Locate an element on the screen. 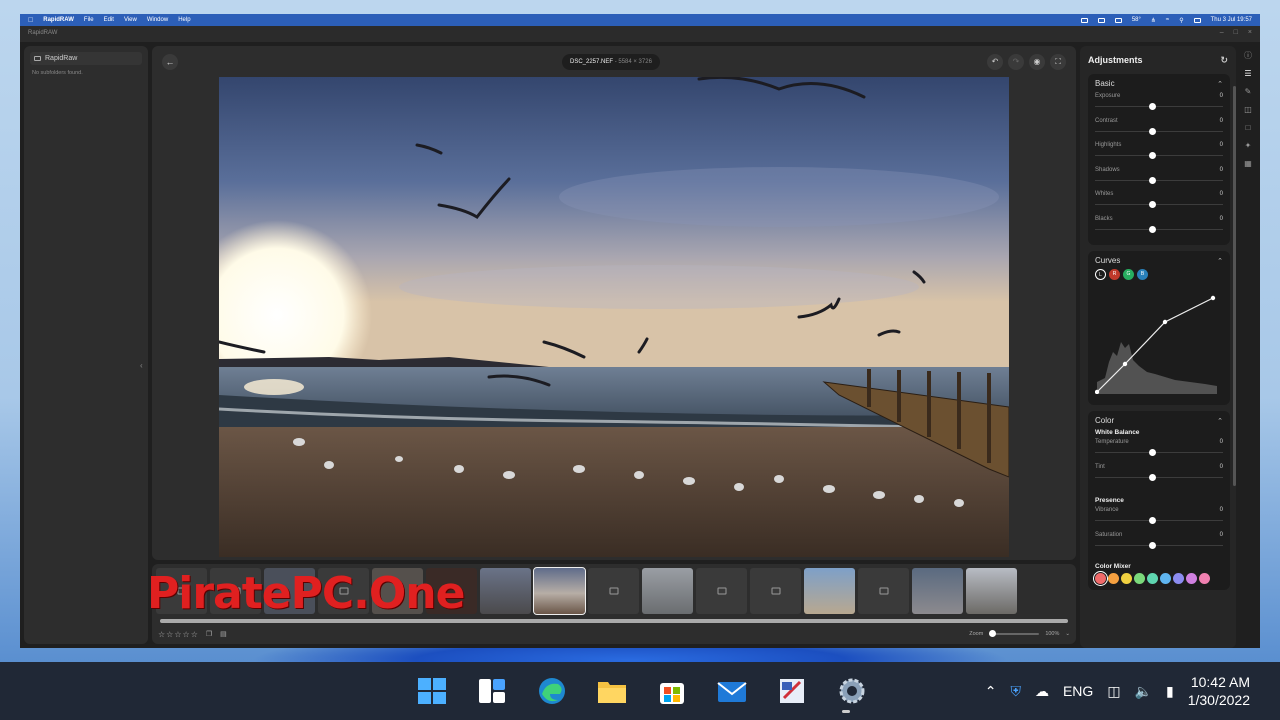 The height and width of the screenshot is (720, 1280). start-icon is located at coordinates (432, 691).